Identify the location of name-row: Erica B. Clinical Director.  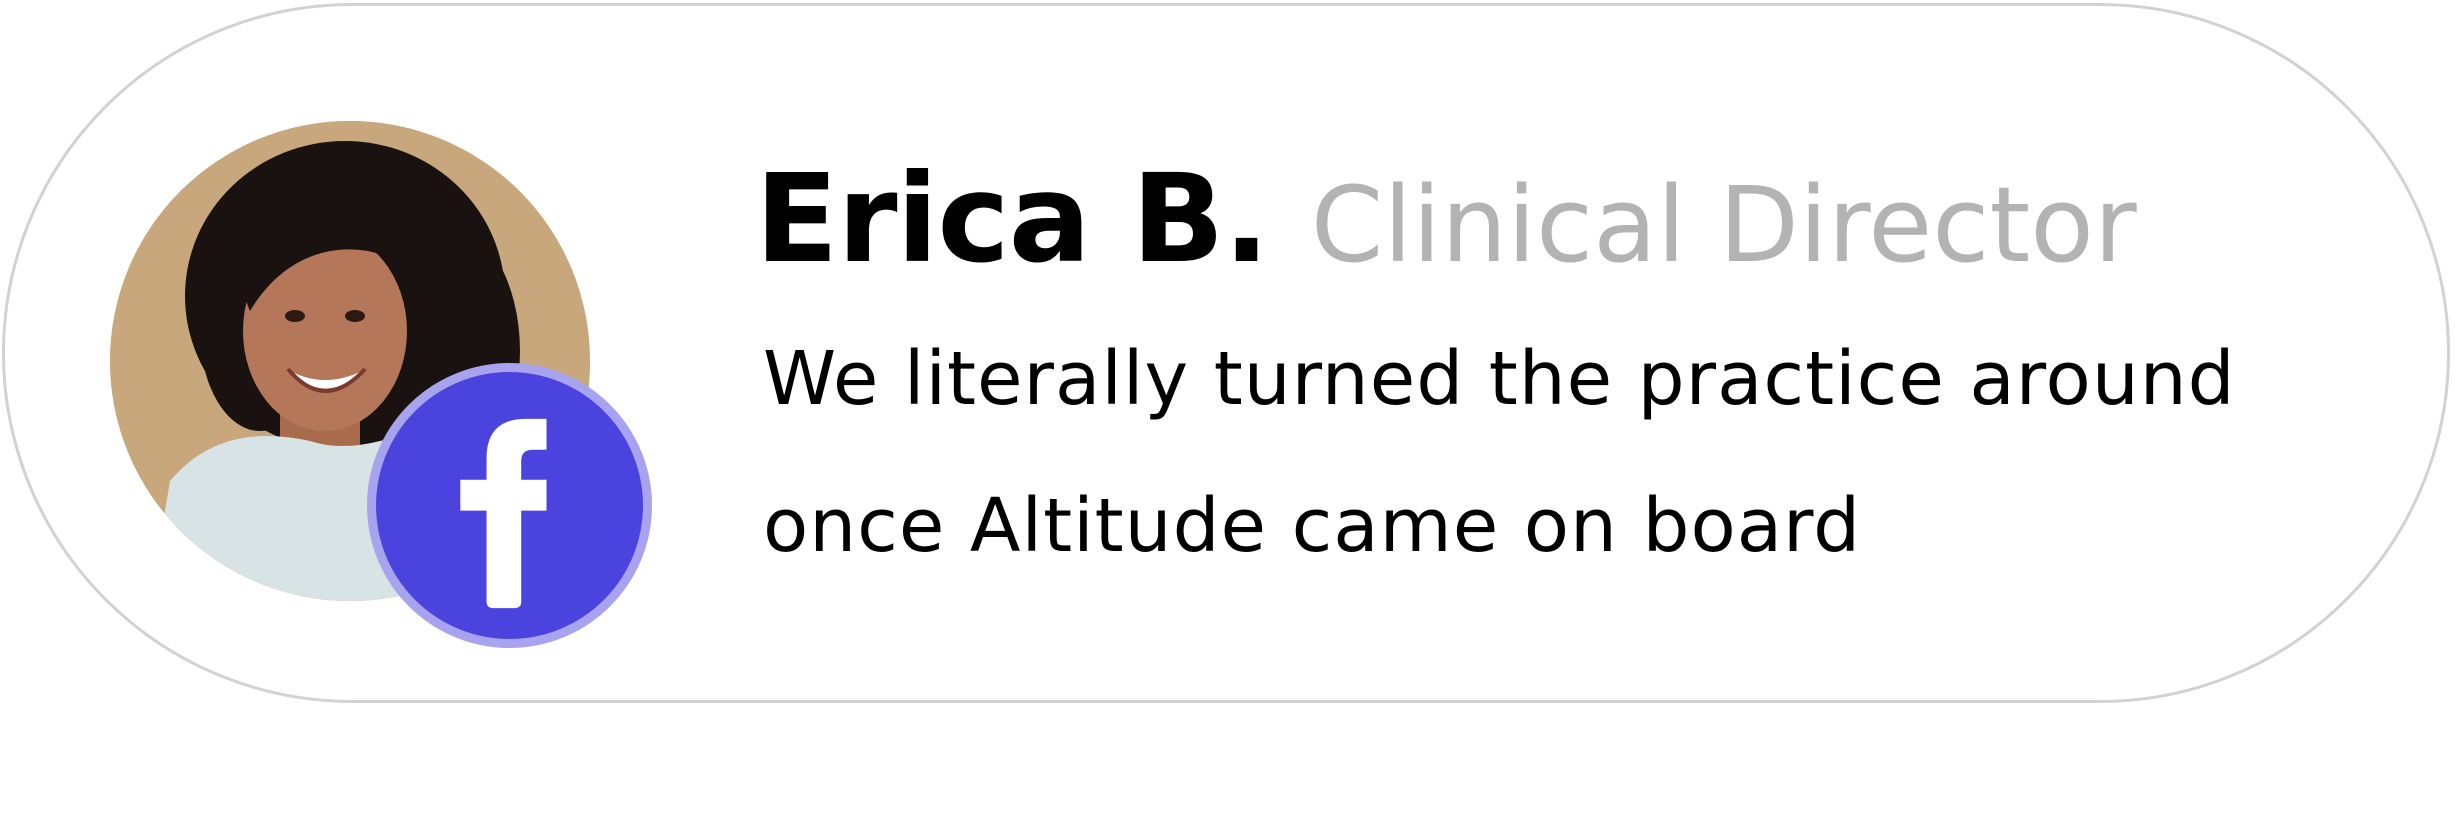
(1446, 222).